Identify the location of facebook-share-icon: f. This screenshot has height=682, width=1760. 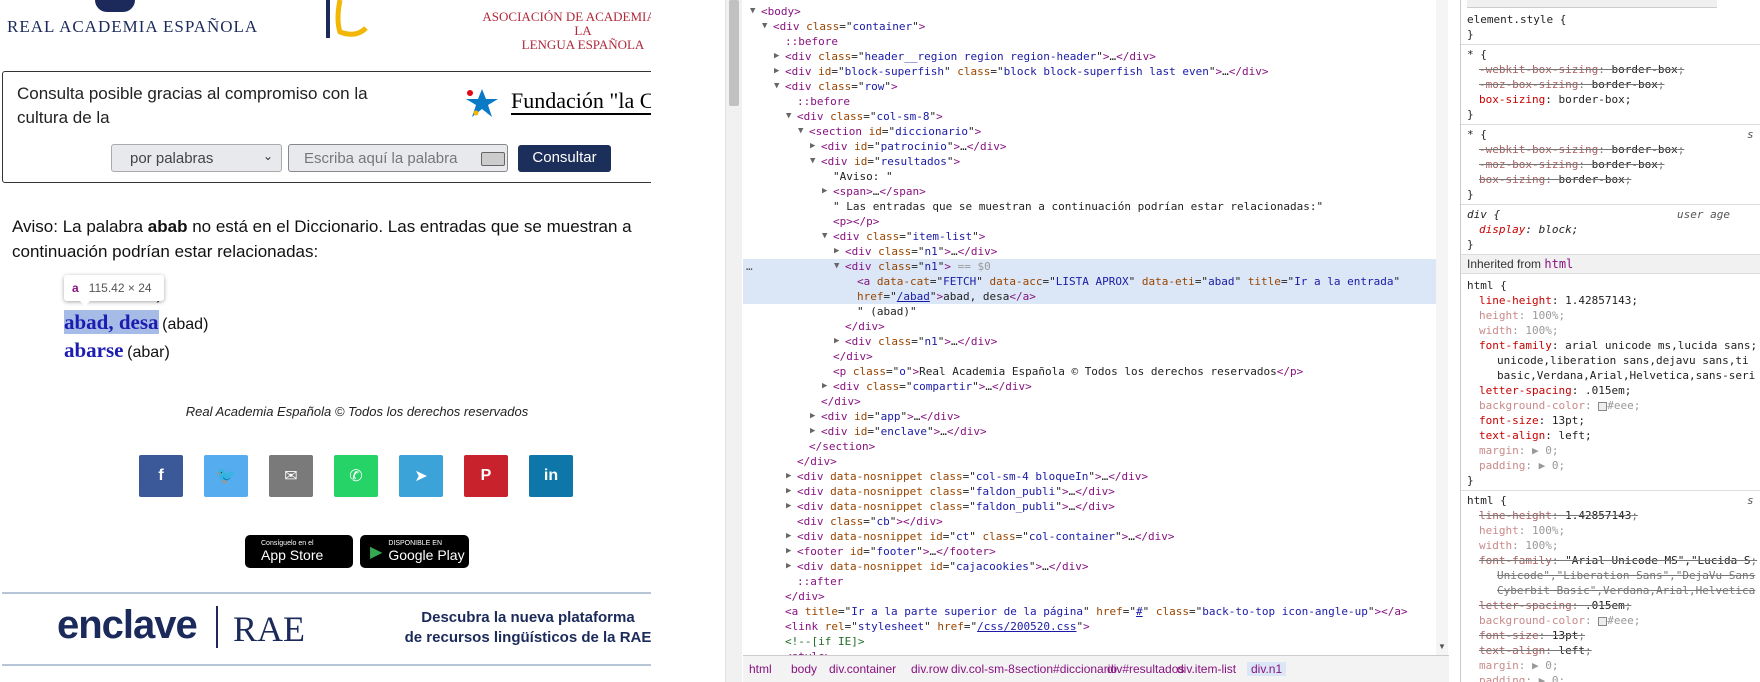
(161, 476).